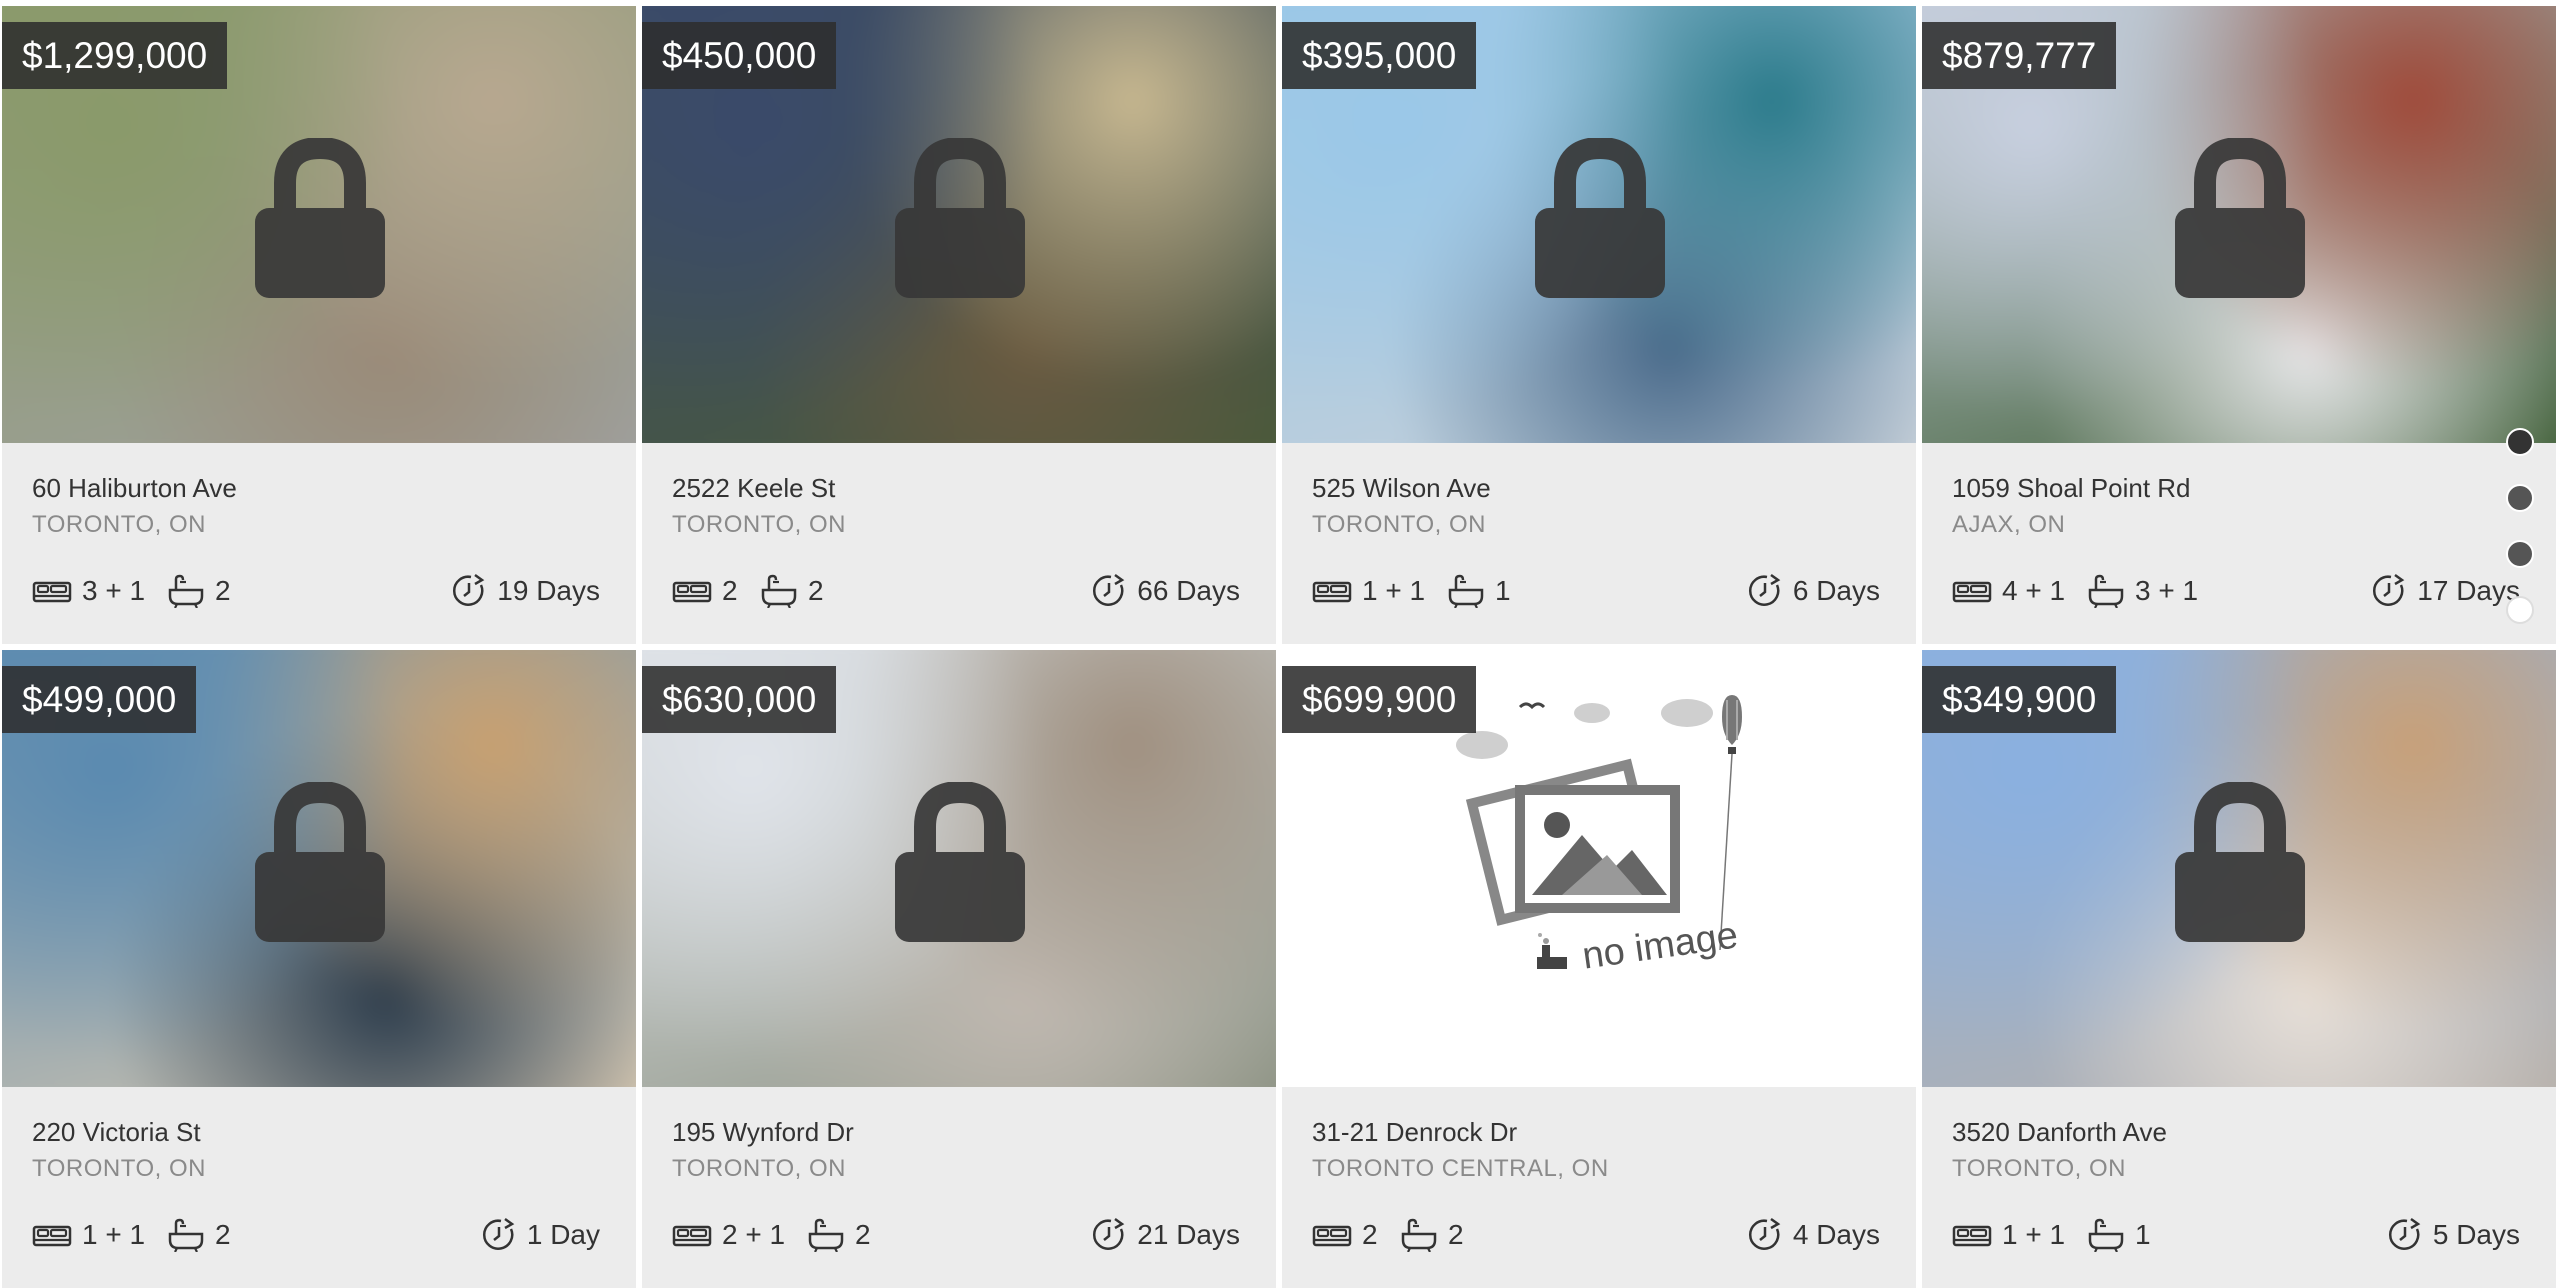 The height and width of the screenshot is (1288, 2556). I want to click on days-on-market: 66 Days, so click(1165, 591).